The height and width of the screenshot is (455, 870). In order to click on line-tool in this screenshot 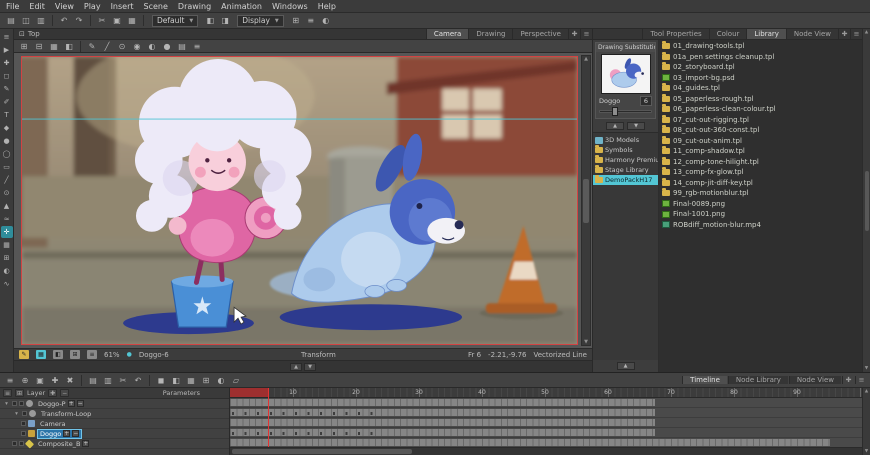, I will do `click(7, 180)`.